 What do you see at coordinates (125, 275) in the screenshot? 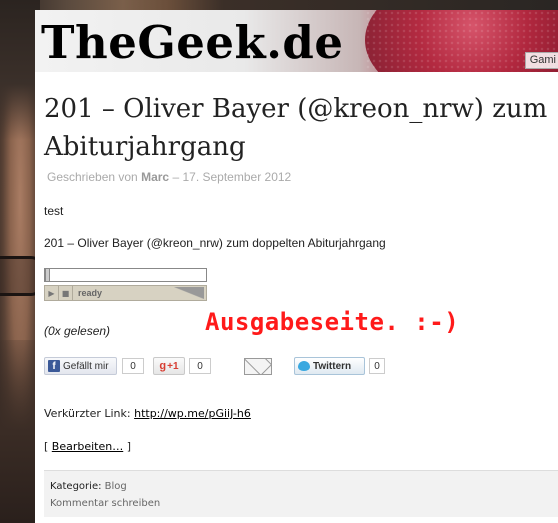
I see `player-progress-bar` at bounding box center [125, 275].